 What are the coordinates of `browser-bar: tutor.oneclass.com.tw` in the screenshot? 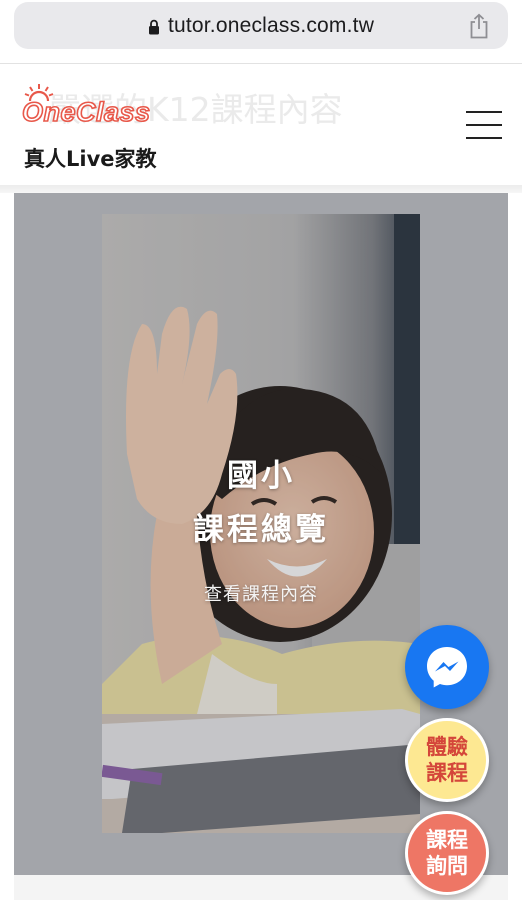 It's located at (261, 32).